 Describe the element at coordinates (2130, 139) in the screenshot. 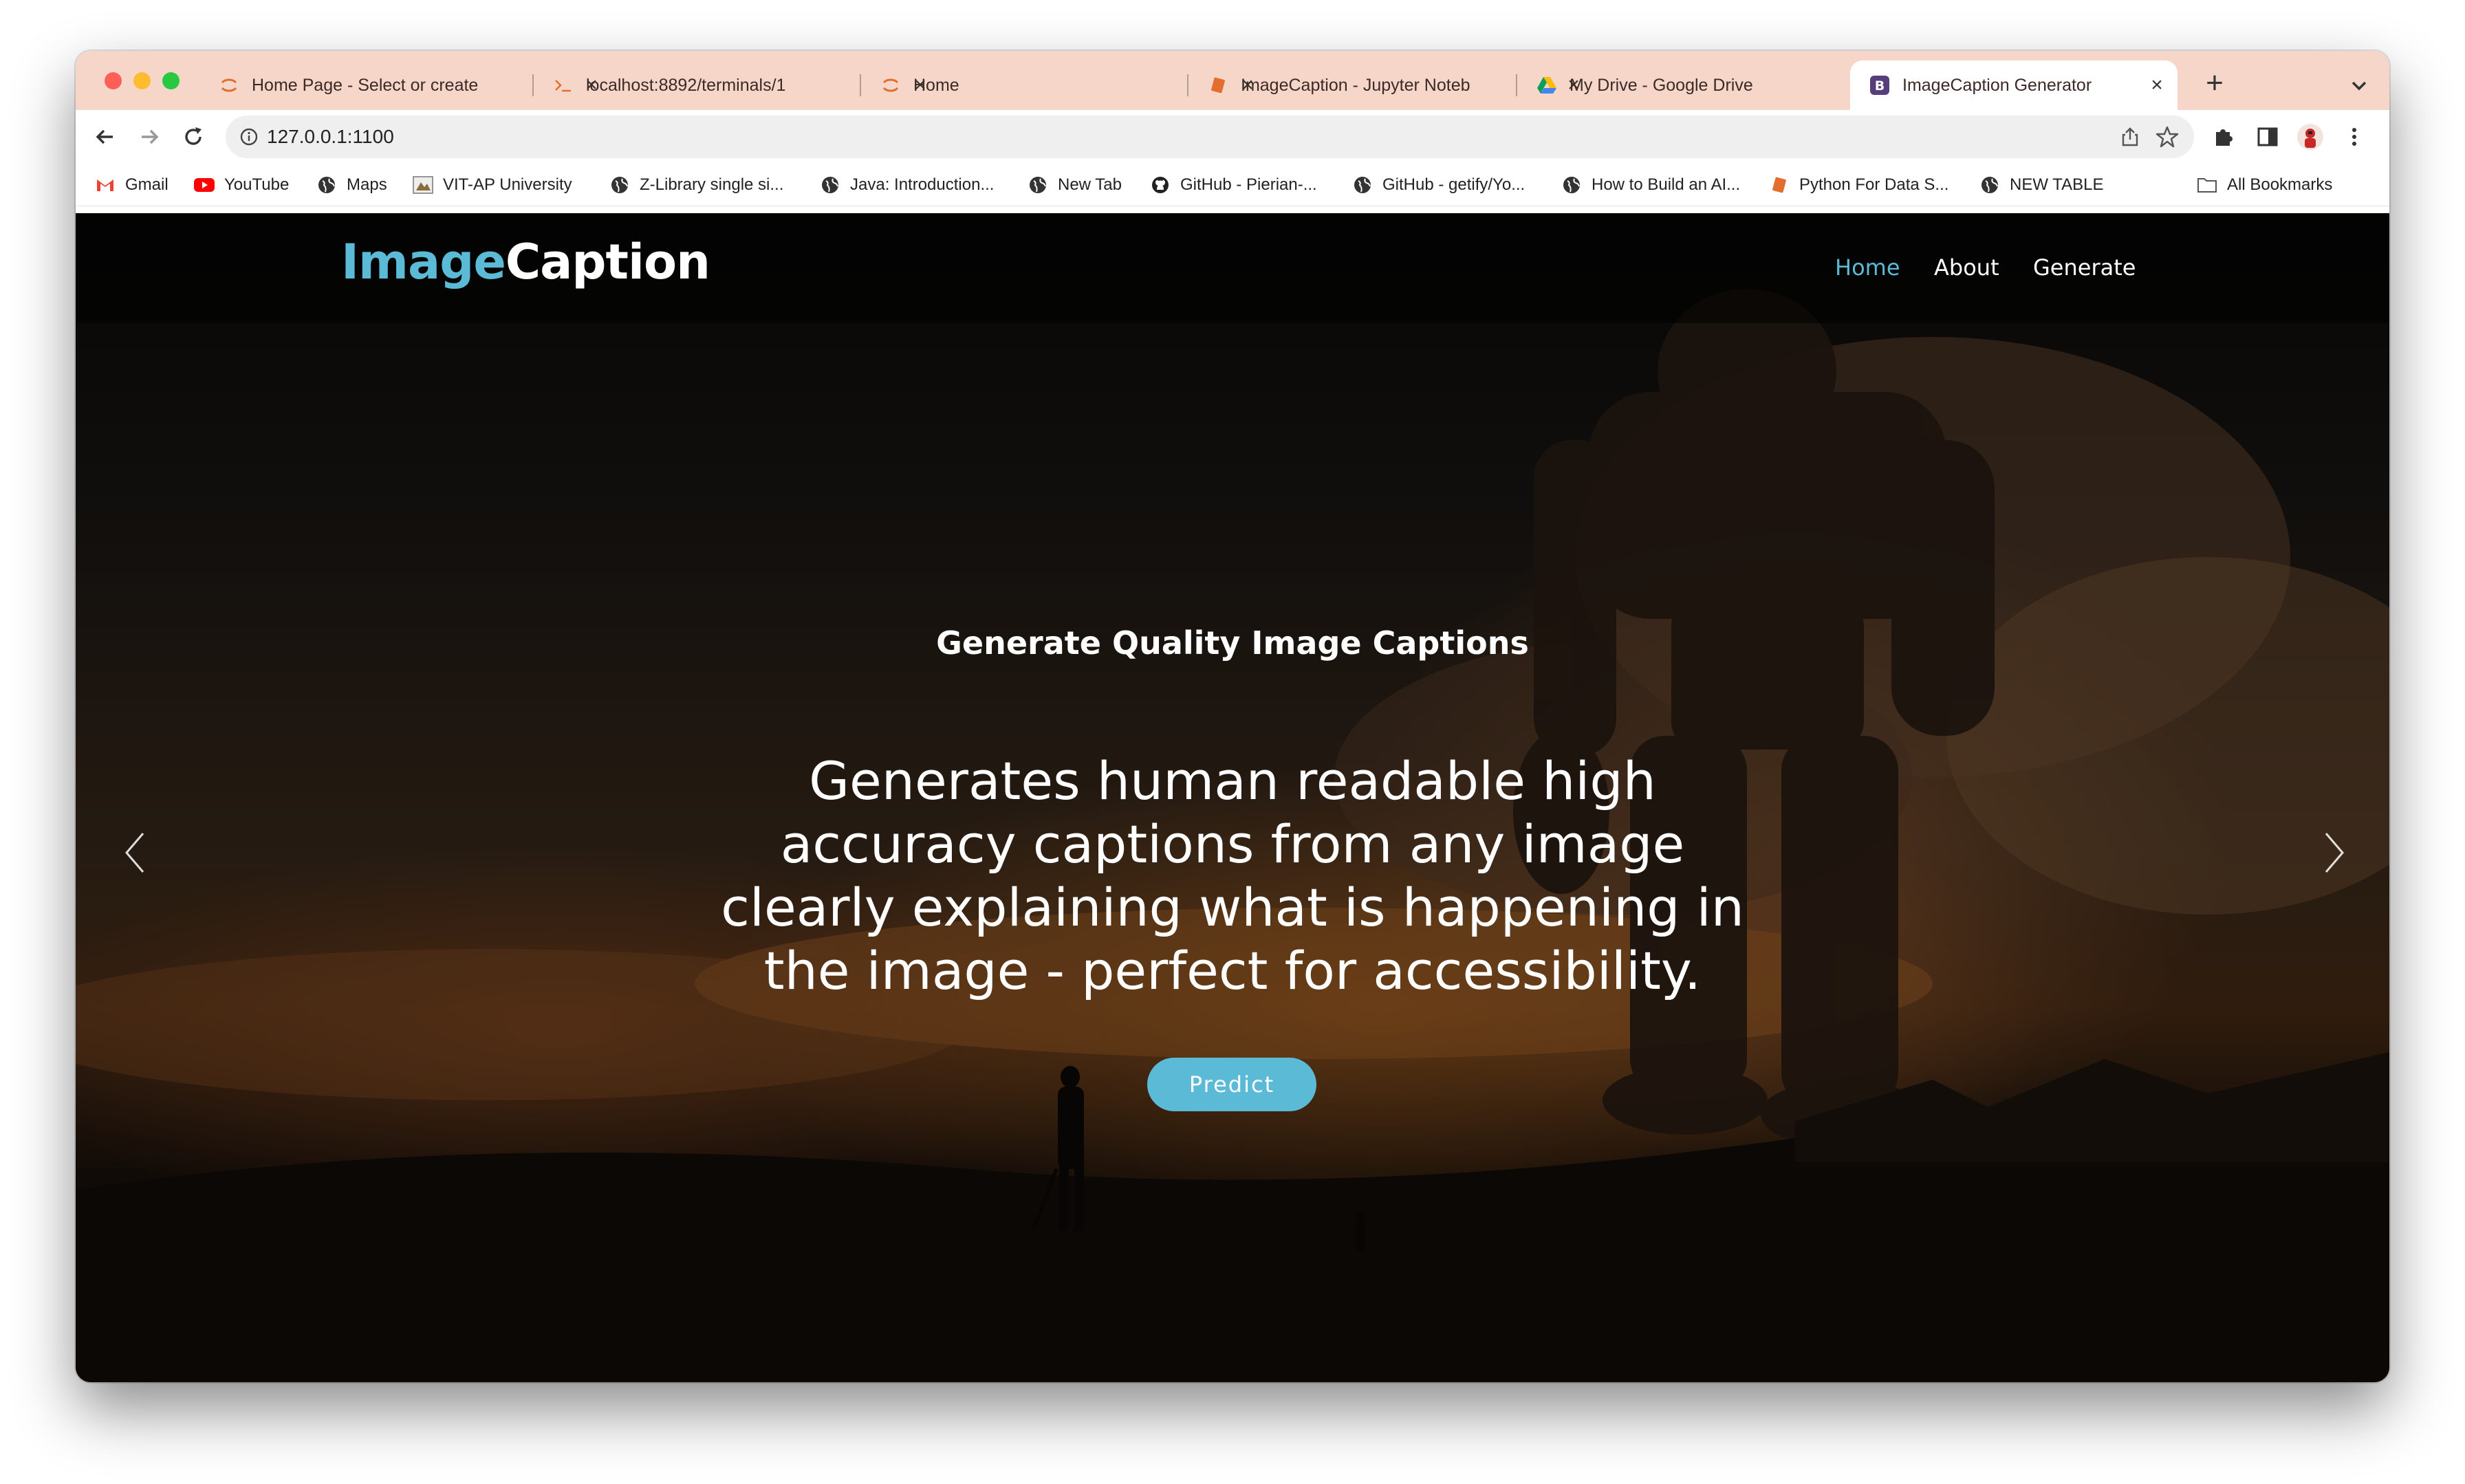

I see `share-icon` at that location.